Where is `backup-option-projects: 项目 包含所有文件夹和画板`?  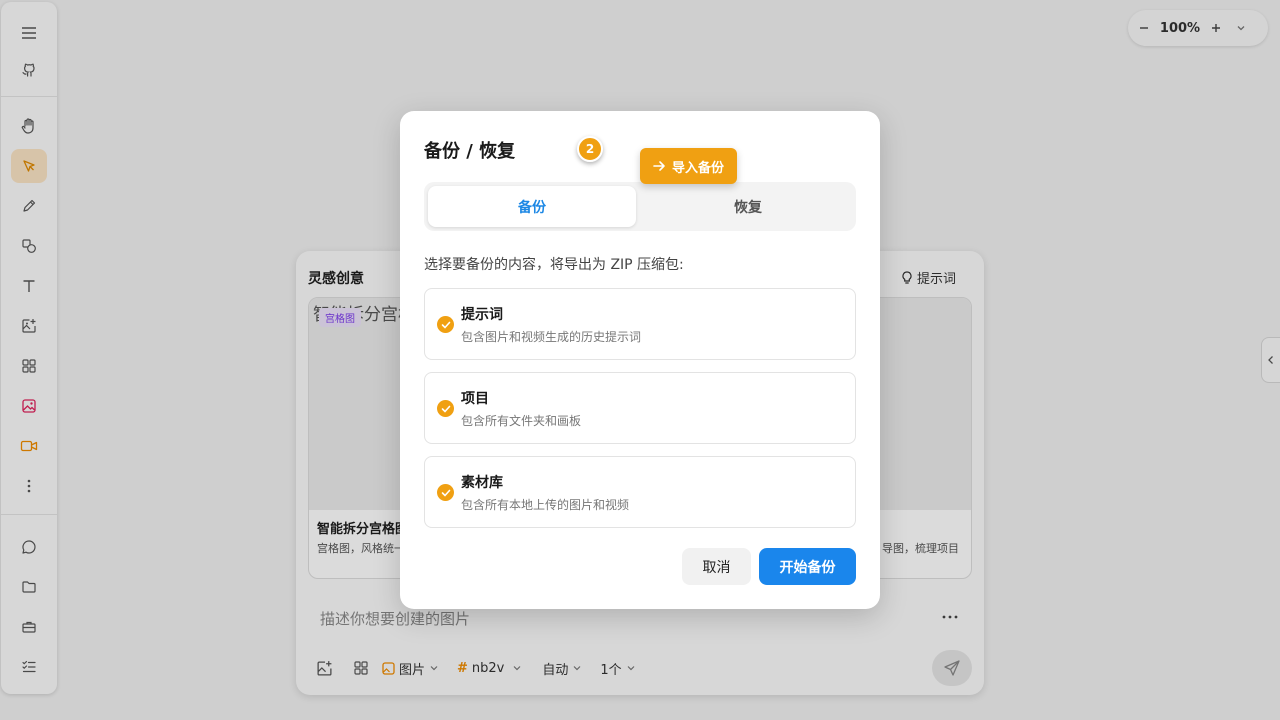
backup-option-projects: 项目 包含所有文件夹和画板 is located at coordinates (640, 408).